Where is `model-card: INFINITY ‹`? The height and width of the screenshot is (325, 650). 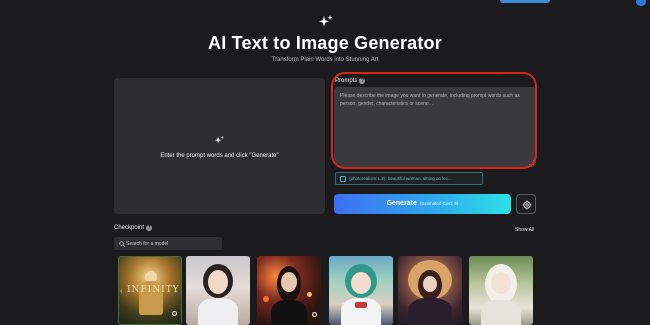
model-card: INFINITY ‹ is located at coordinates (150, 290).